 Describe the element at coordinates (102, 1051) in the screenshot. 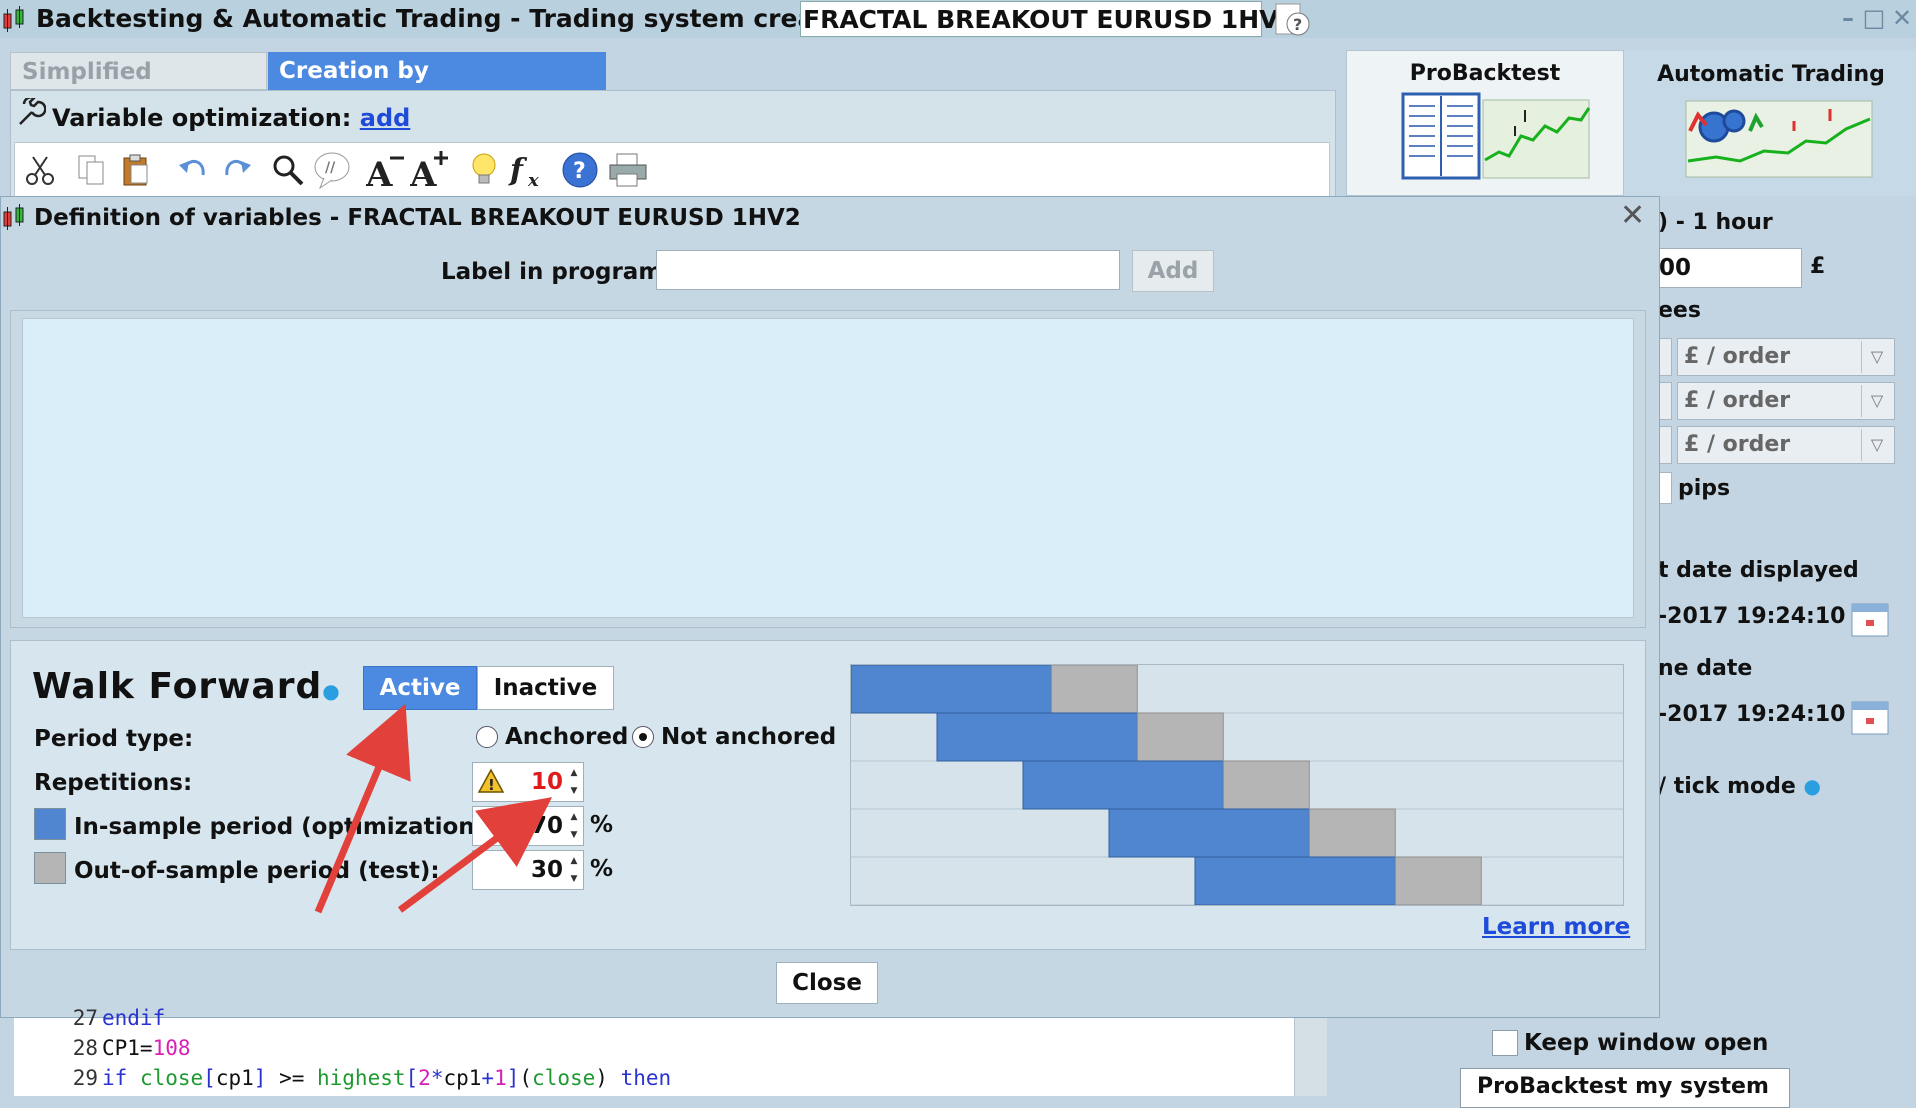

I see `code-line: 28 CP1=108` at that location.